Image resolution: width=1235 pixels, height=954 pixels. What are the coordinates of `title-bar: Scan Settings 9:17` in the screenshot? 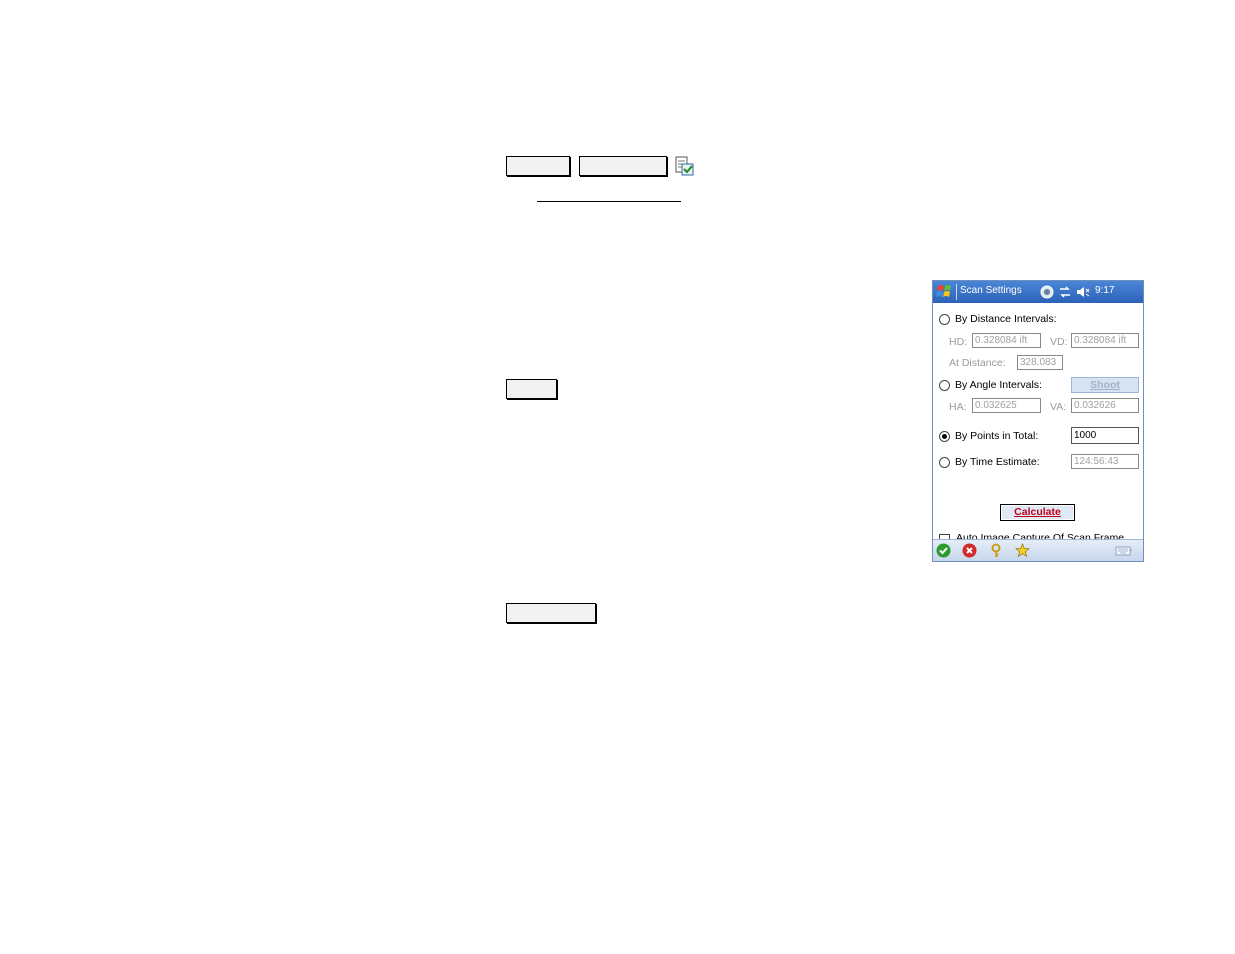 It's located at (1038, 292).